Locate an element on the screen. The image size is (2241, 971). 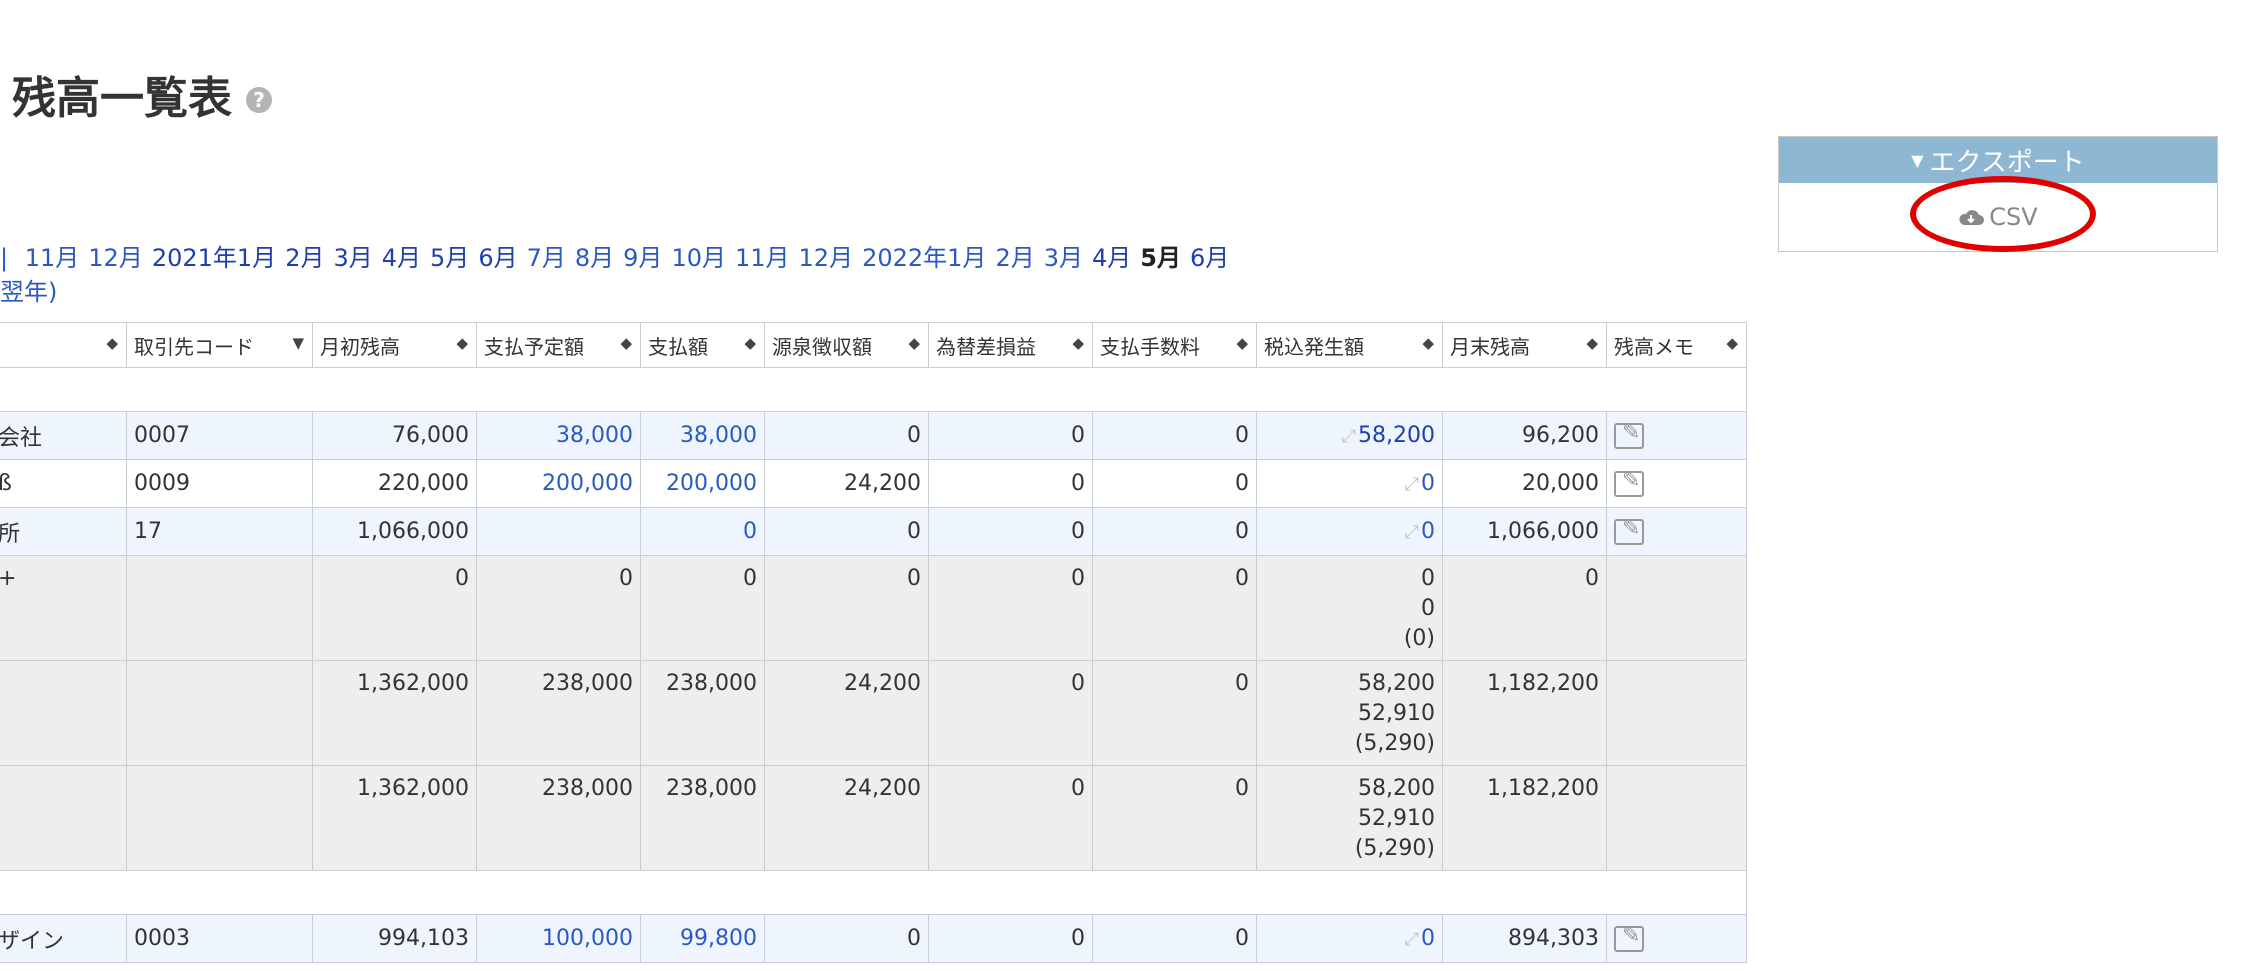
column-header-1: 取引先コード ▼ is located at coordinates (219, 345).